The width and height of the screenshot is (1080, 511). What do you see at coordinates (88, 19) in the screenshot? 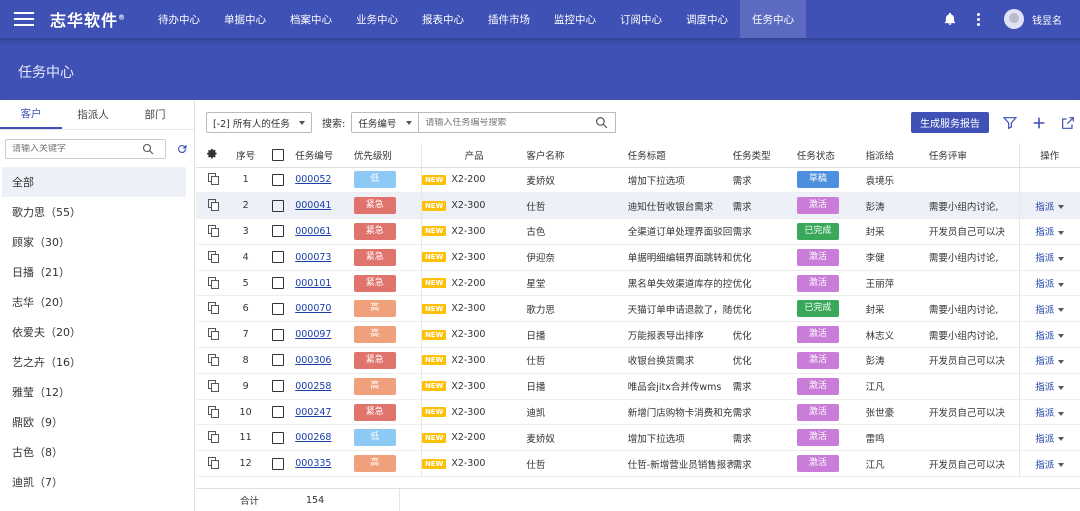
I see `brand-logo: 志华软件®` at bounding box center [88, 19].